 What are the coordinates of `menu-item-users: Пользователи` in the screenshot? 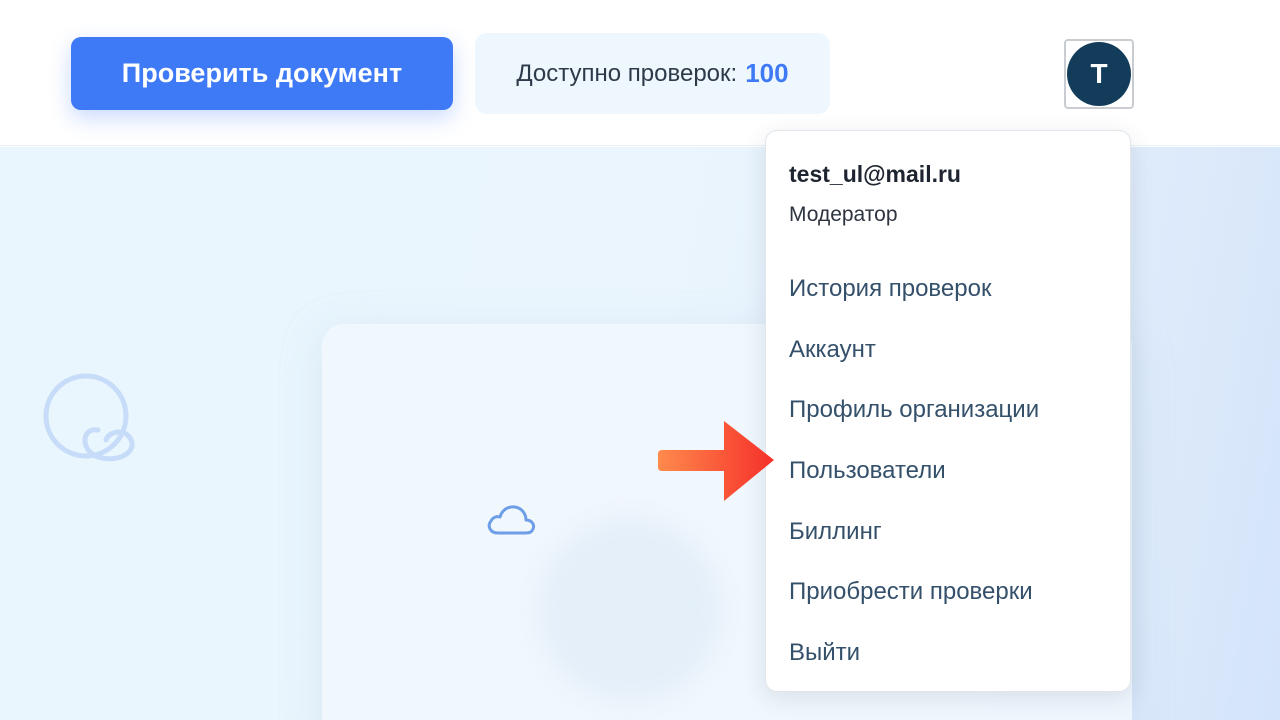 It's located at (914, 471).